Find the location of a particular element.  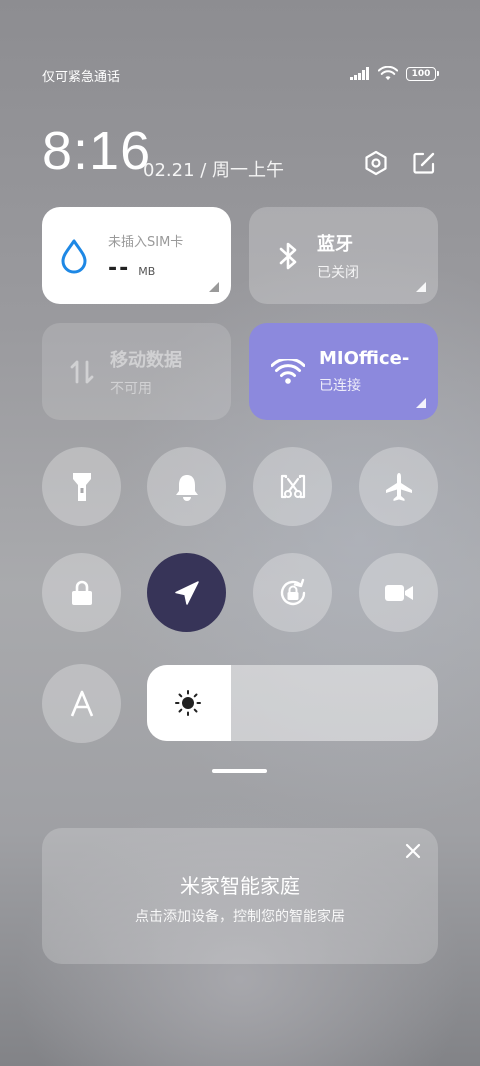

font-size-toggle is located at coordinates (81, 703).